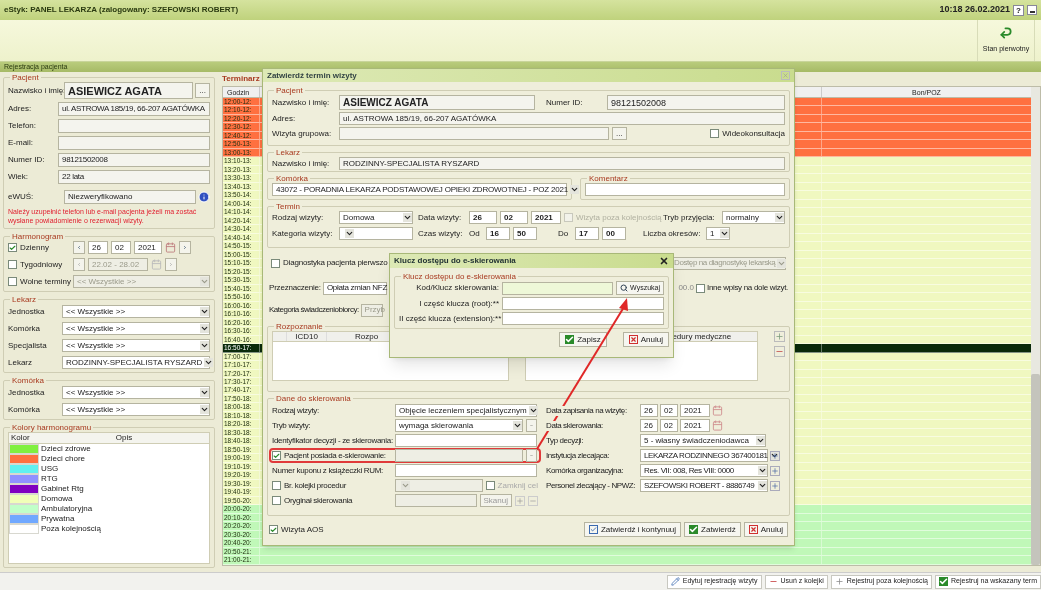  I want to click on text-field: RODZINNY-SPECJALISTA RYSZARD, so click(562, 163).